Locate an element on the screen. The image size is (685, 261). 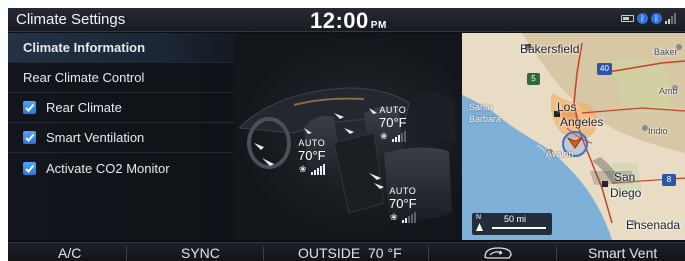
map-label-santa: Santa is located at coordinates (481, 107).